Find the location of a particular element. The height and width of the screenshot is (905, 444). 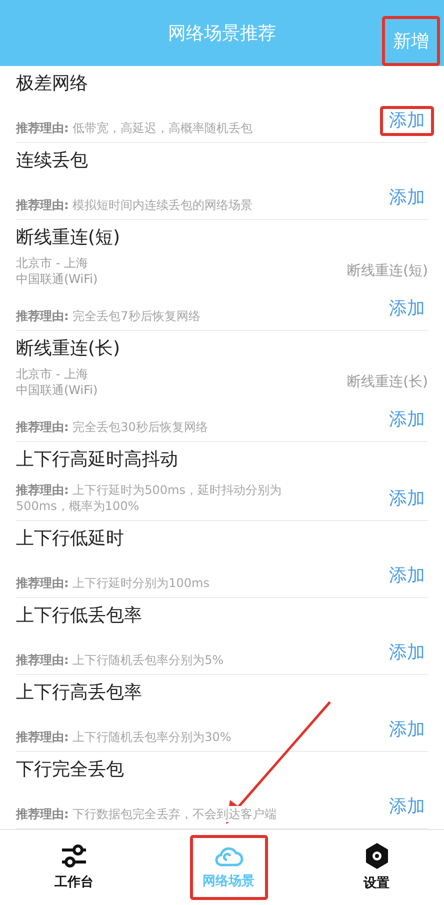

scene-title: 连续丢包 is located at coordinates (52, 161).